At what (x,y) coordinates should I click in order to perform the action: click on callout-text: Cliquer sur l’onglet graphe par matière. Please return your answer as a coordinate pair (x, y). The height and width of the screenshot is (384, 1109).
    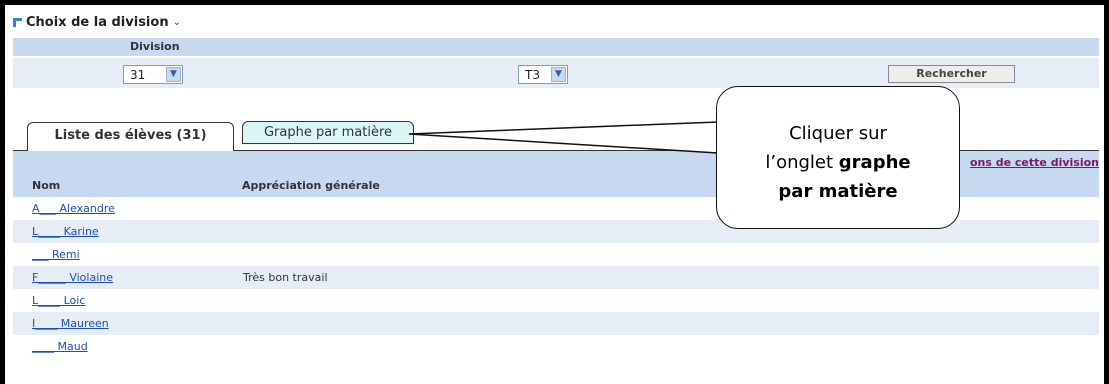
    Looking at the image, I should click on (838, 162).